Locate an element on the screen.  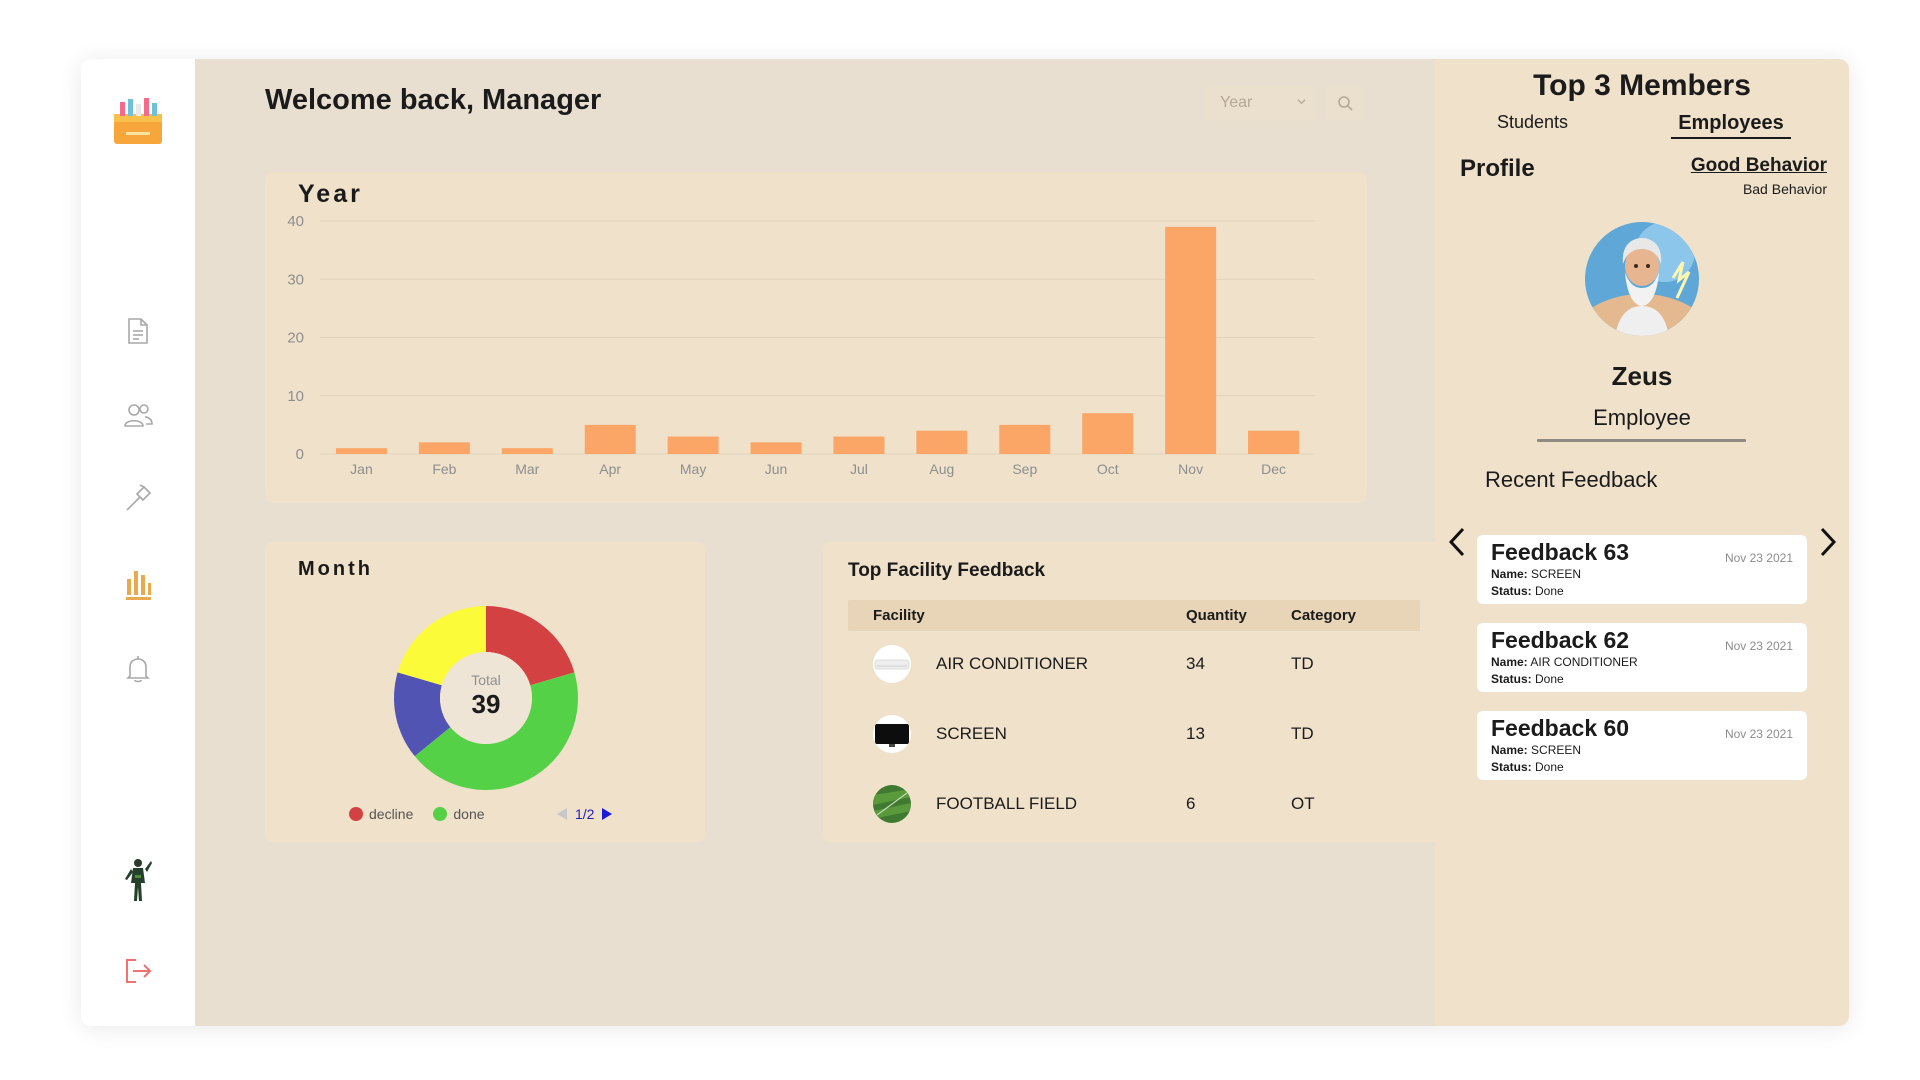
y-tick-label: 40 is located at coordinates (295, 221).